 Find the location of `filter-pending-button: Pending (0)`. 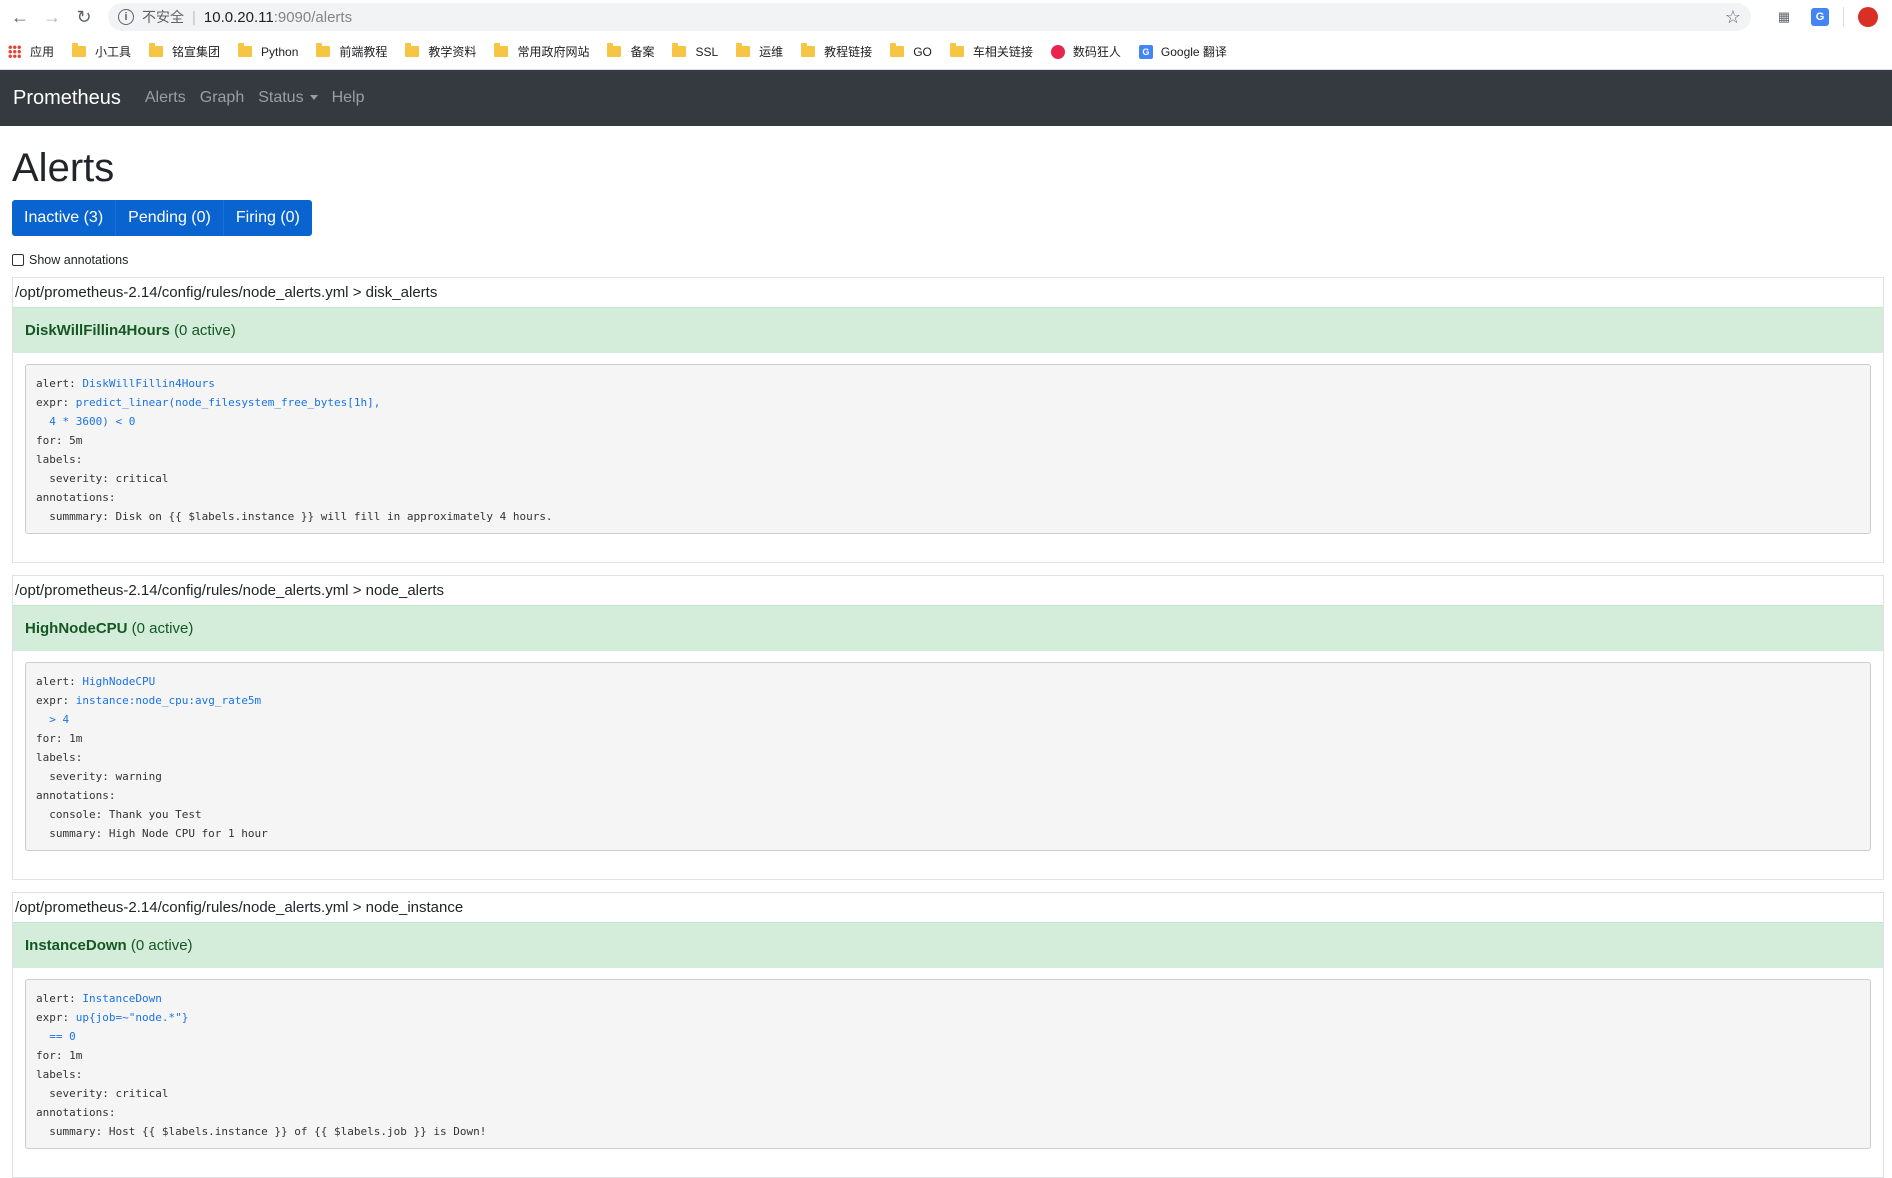

filter-pending-button: Pending (0) is located at coordinates (170, 218).